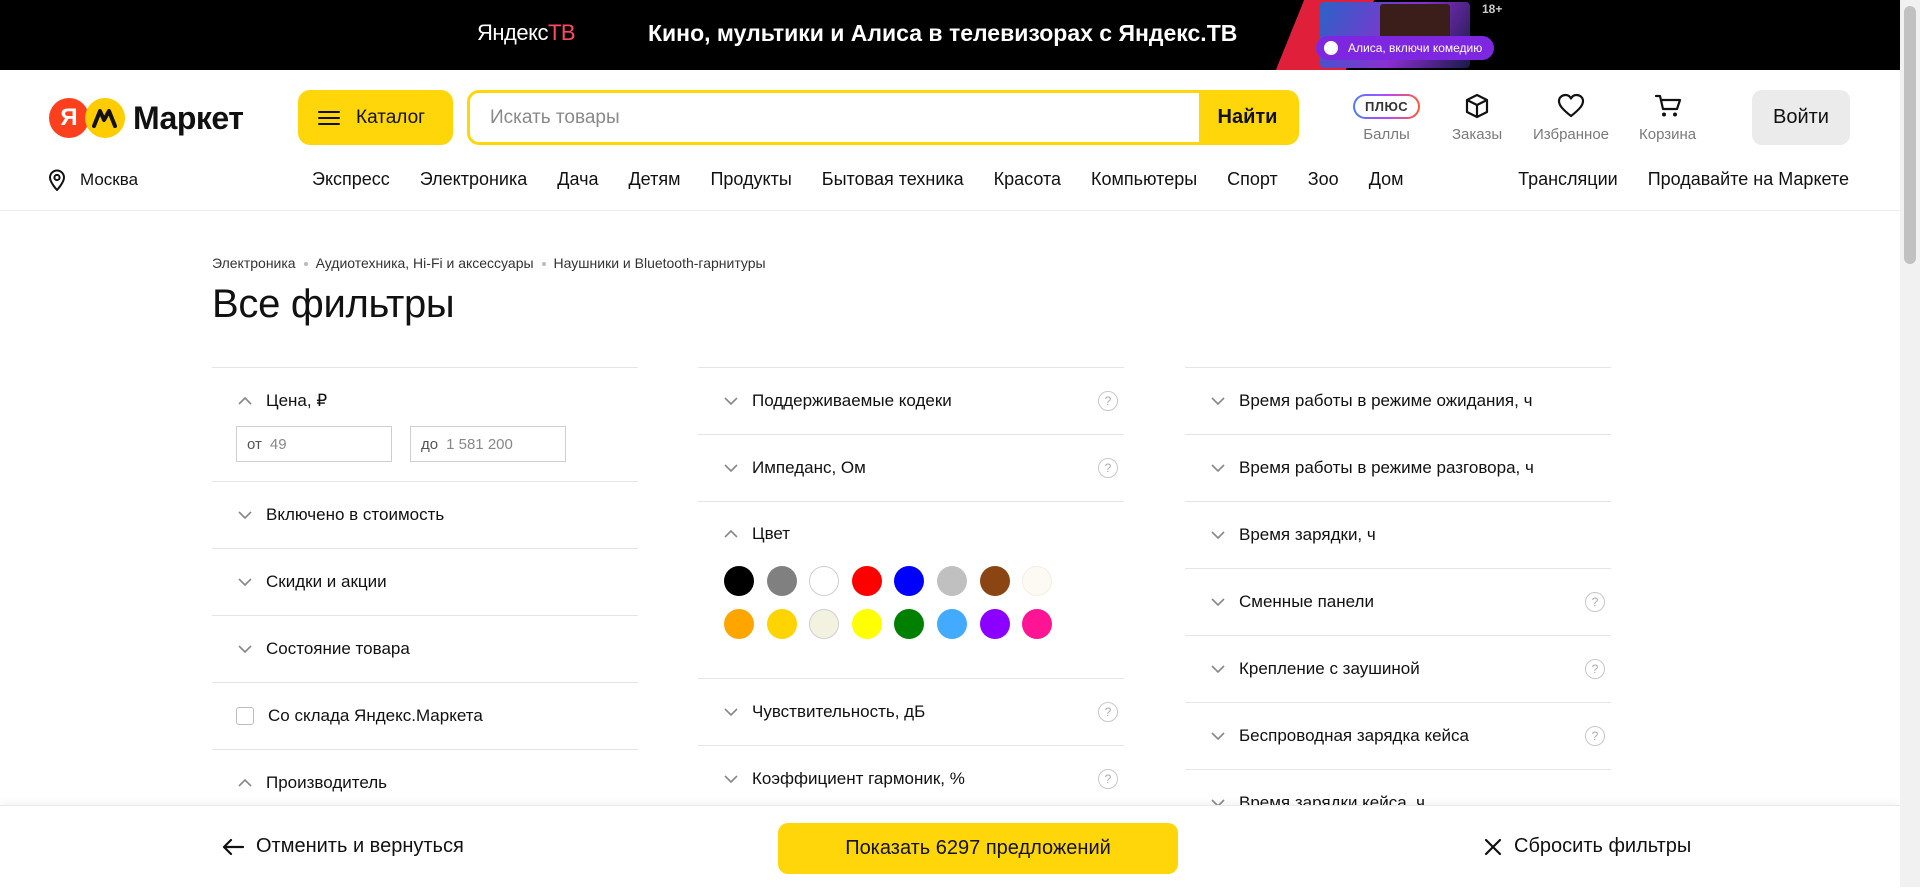 The image size is (1920, 888). I want to click on favorites-label: Избранное, so click(1571, 134).